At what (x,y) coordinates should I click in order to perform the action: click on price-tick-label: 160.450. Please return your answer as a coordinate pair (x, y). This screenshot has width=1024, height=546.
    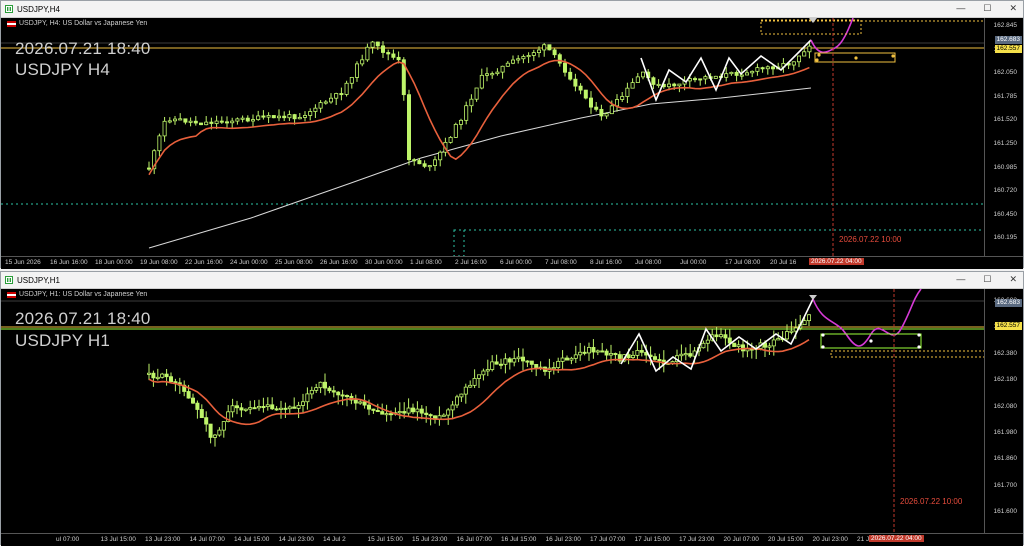
    Looking at the image, I should click on (1005, 214).